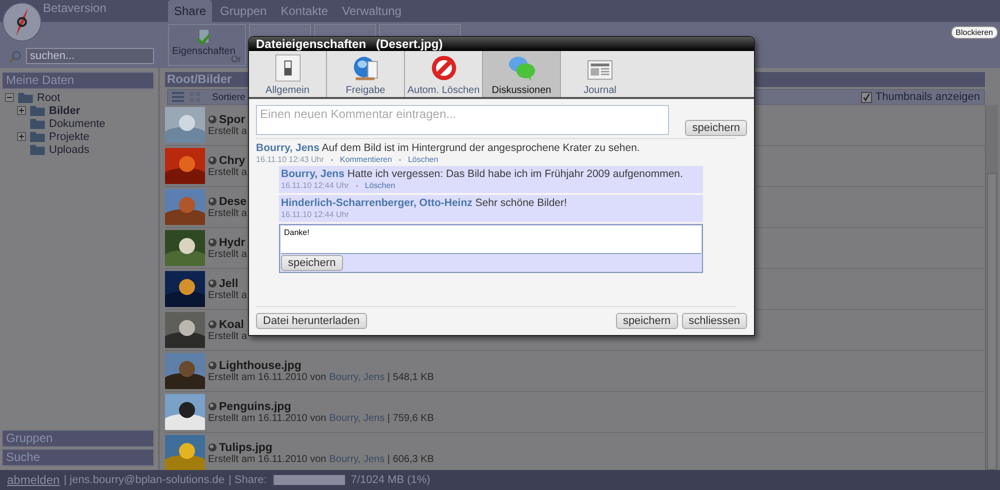 This screenshot has height=490, width=1000. I want to click on dialog-title: Dateieigenschaften (Desert.jpg), so click(501, 44).